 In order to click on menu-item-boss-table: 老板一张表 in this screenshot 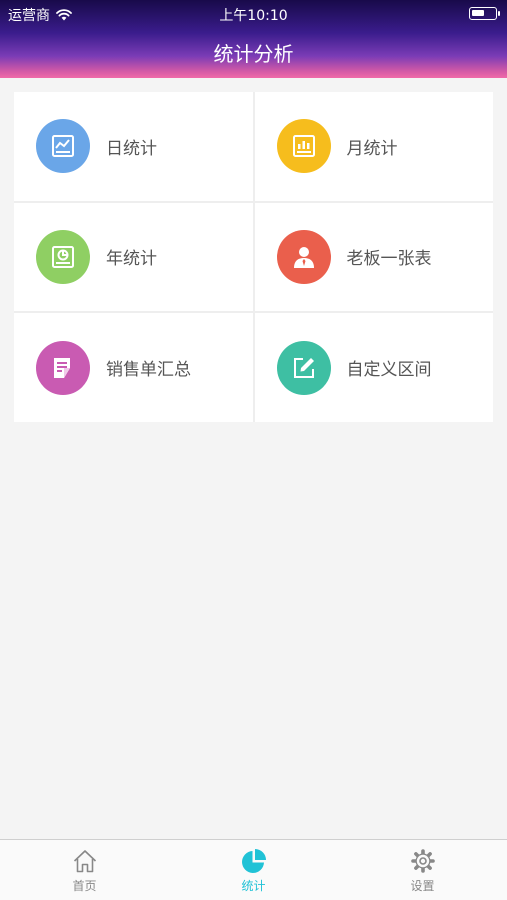, I will do `click(373, 257)`.